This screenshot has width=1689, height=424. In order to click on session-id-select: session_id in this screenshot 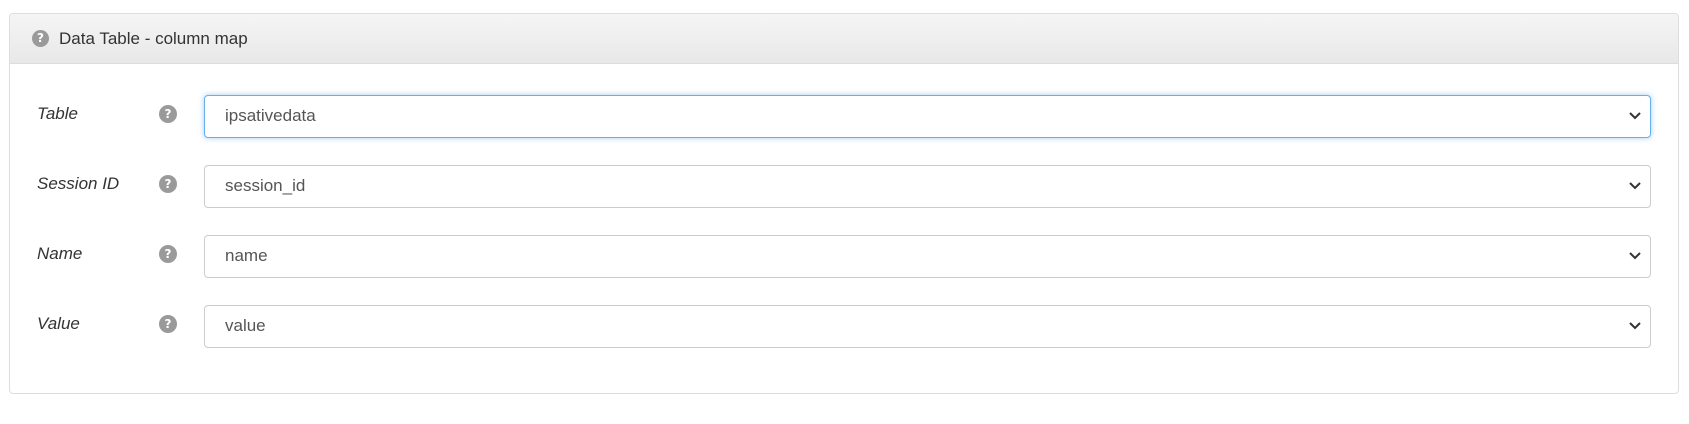, I will do `click(927, 186)`.